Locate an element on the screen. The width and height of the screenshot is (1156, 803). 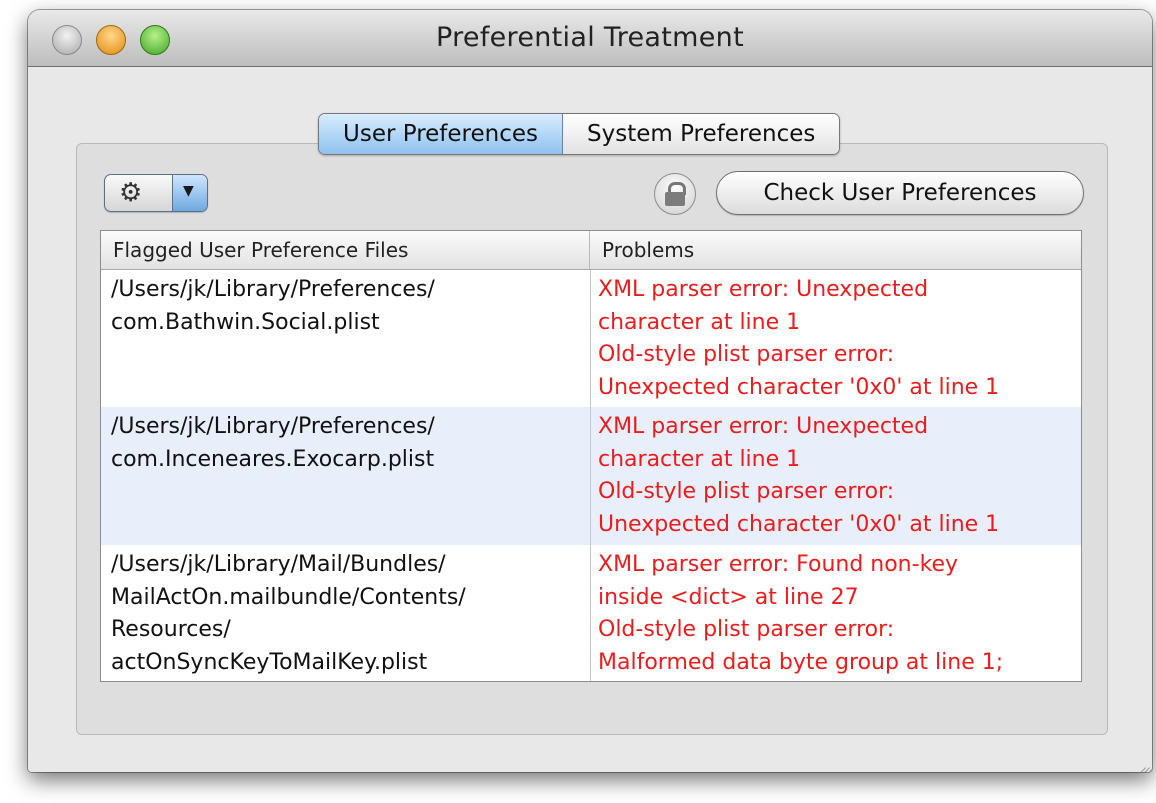
title-bar: Preferential Treatment is located at coordinates (590, 38).